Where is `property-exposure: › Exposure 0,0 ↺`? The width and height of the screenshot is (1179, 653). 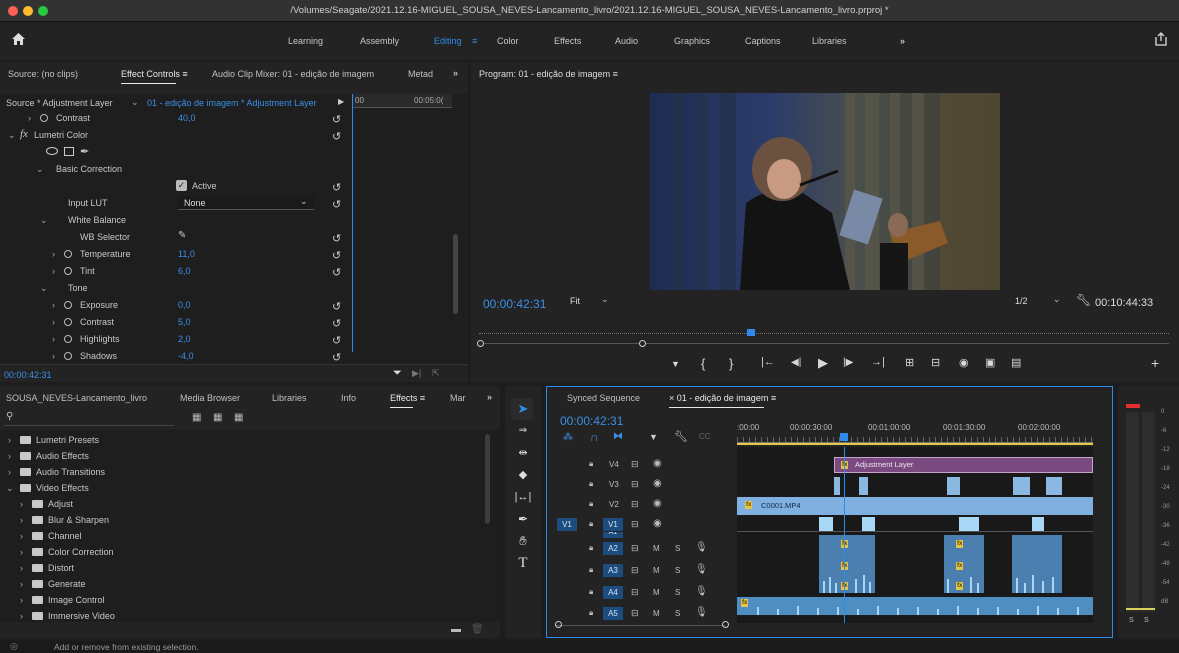
property-exposure: › Exposure 0,0 ↺ is located at coordinates (175, 305).